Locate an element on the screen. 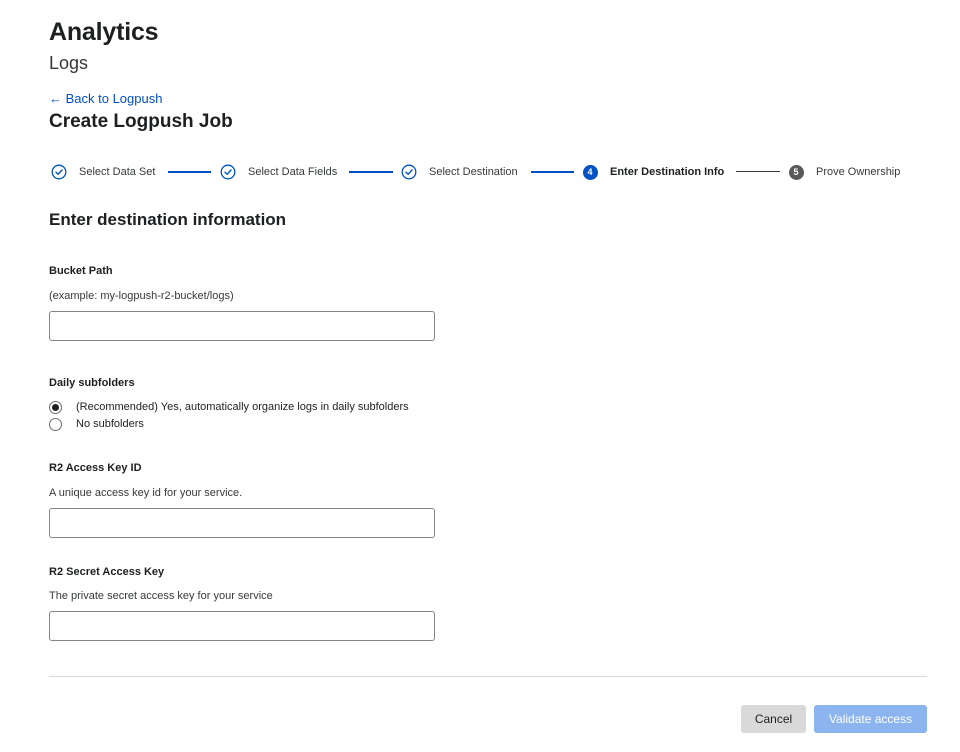 The height and width of the screenshot is (752, 960). radio-option-no-subfolders: No subfolders is located at coordinates (96, 424).